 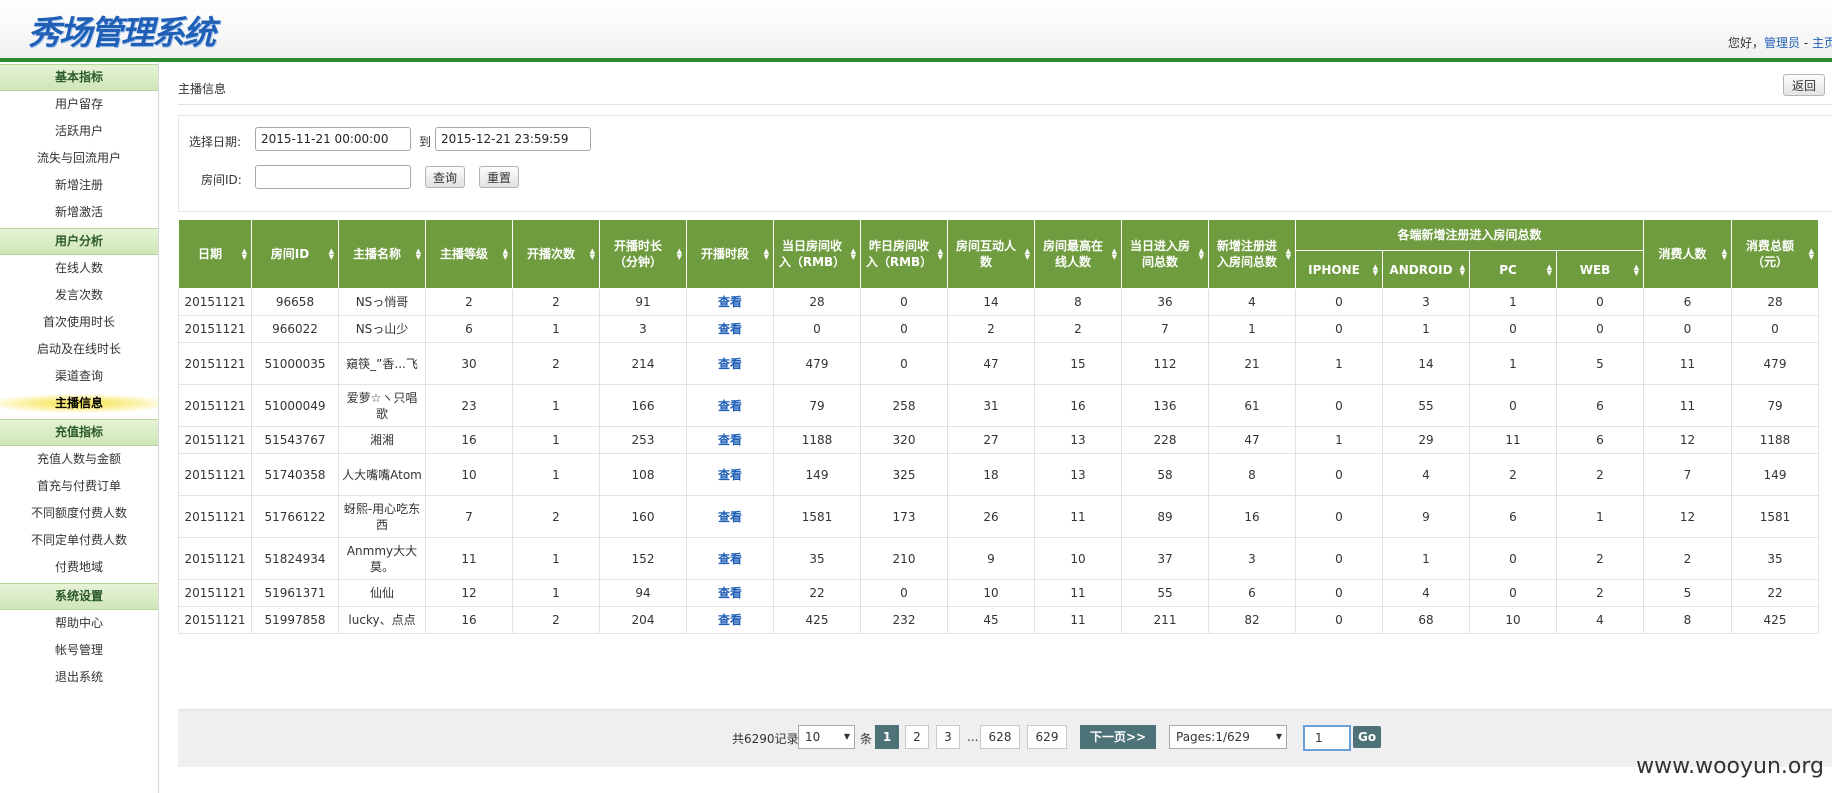 What do you see at coordinates (469, 254) in the screenshot?
I see `col-anchor-level: 主播等级 ▲ ▼` at bounding box center [469, 254].